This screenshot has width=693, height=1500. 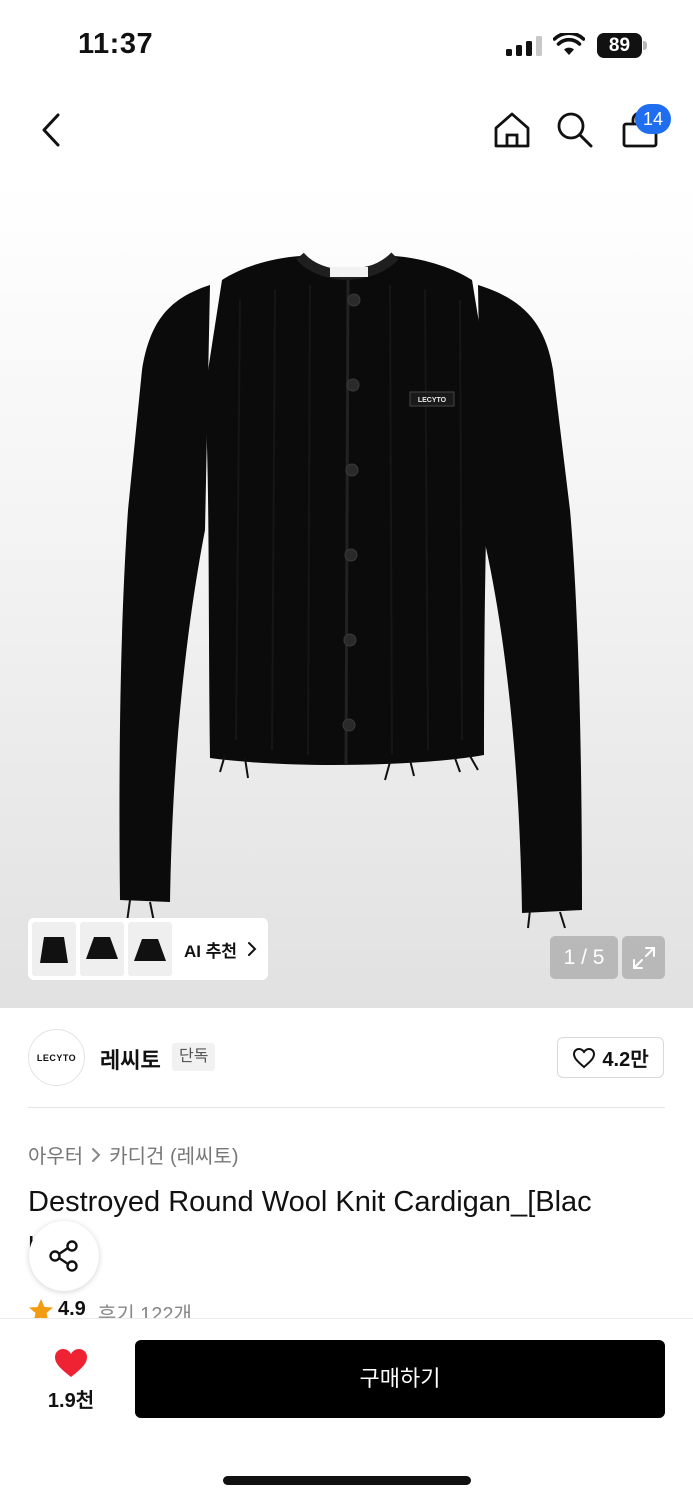 What do you see at coordinates (210, 949) in the screenshot?
I see `ai-recommend-label: AI 추천` at bounding box center [210, 949].